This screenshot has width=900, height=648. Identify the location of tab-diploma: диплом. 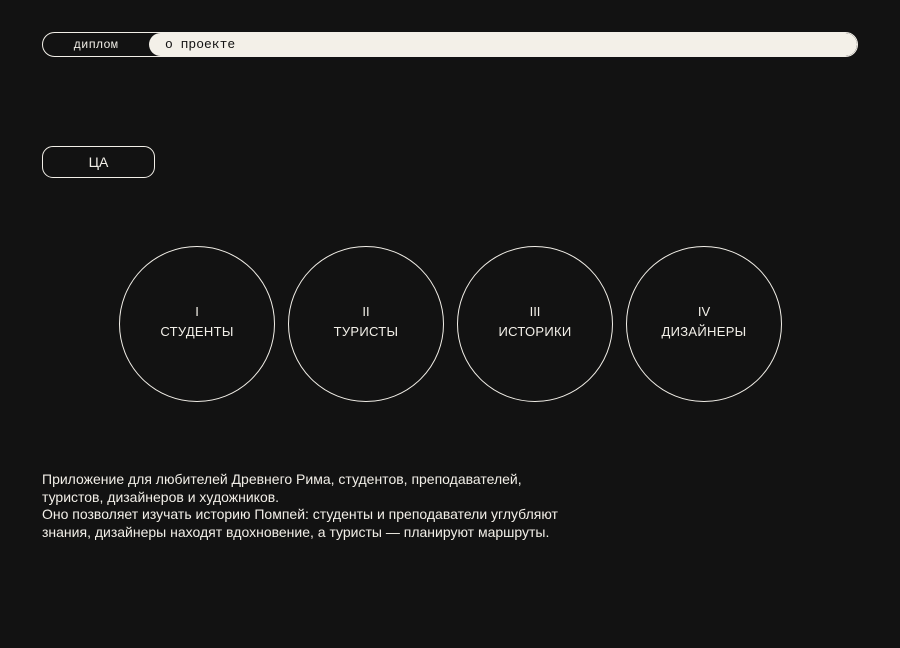
(96, 44).